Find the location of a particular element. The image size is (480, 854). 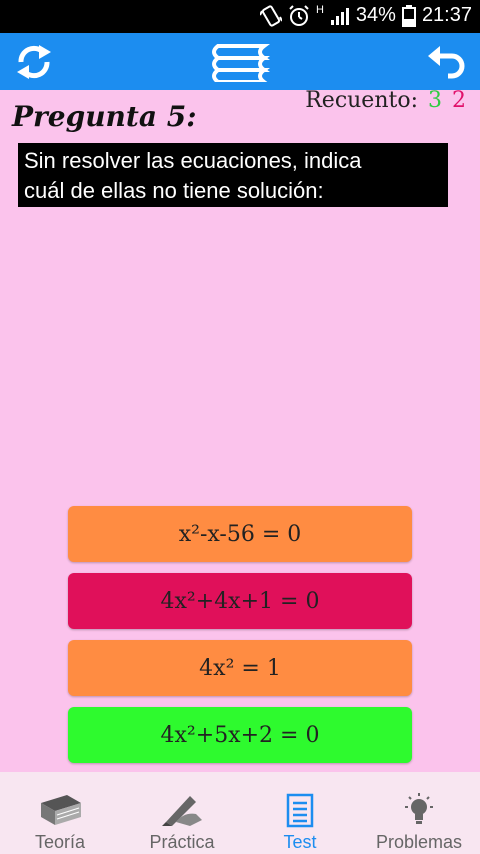

nav-practica: Práctica is located at coordinates (182, 813).